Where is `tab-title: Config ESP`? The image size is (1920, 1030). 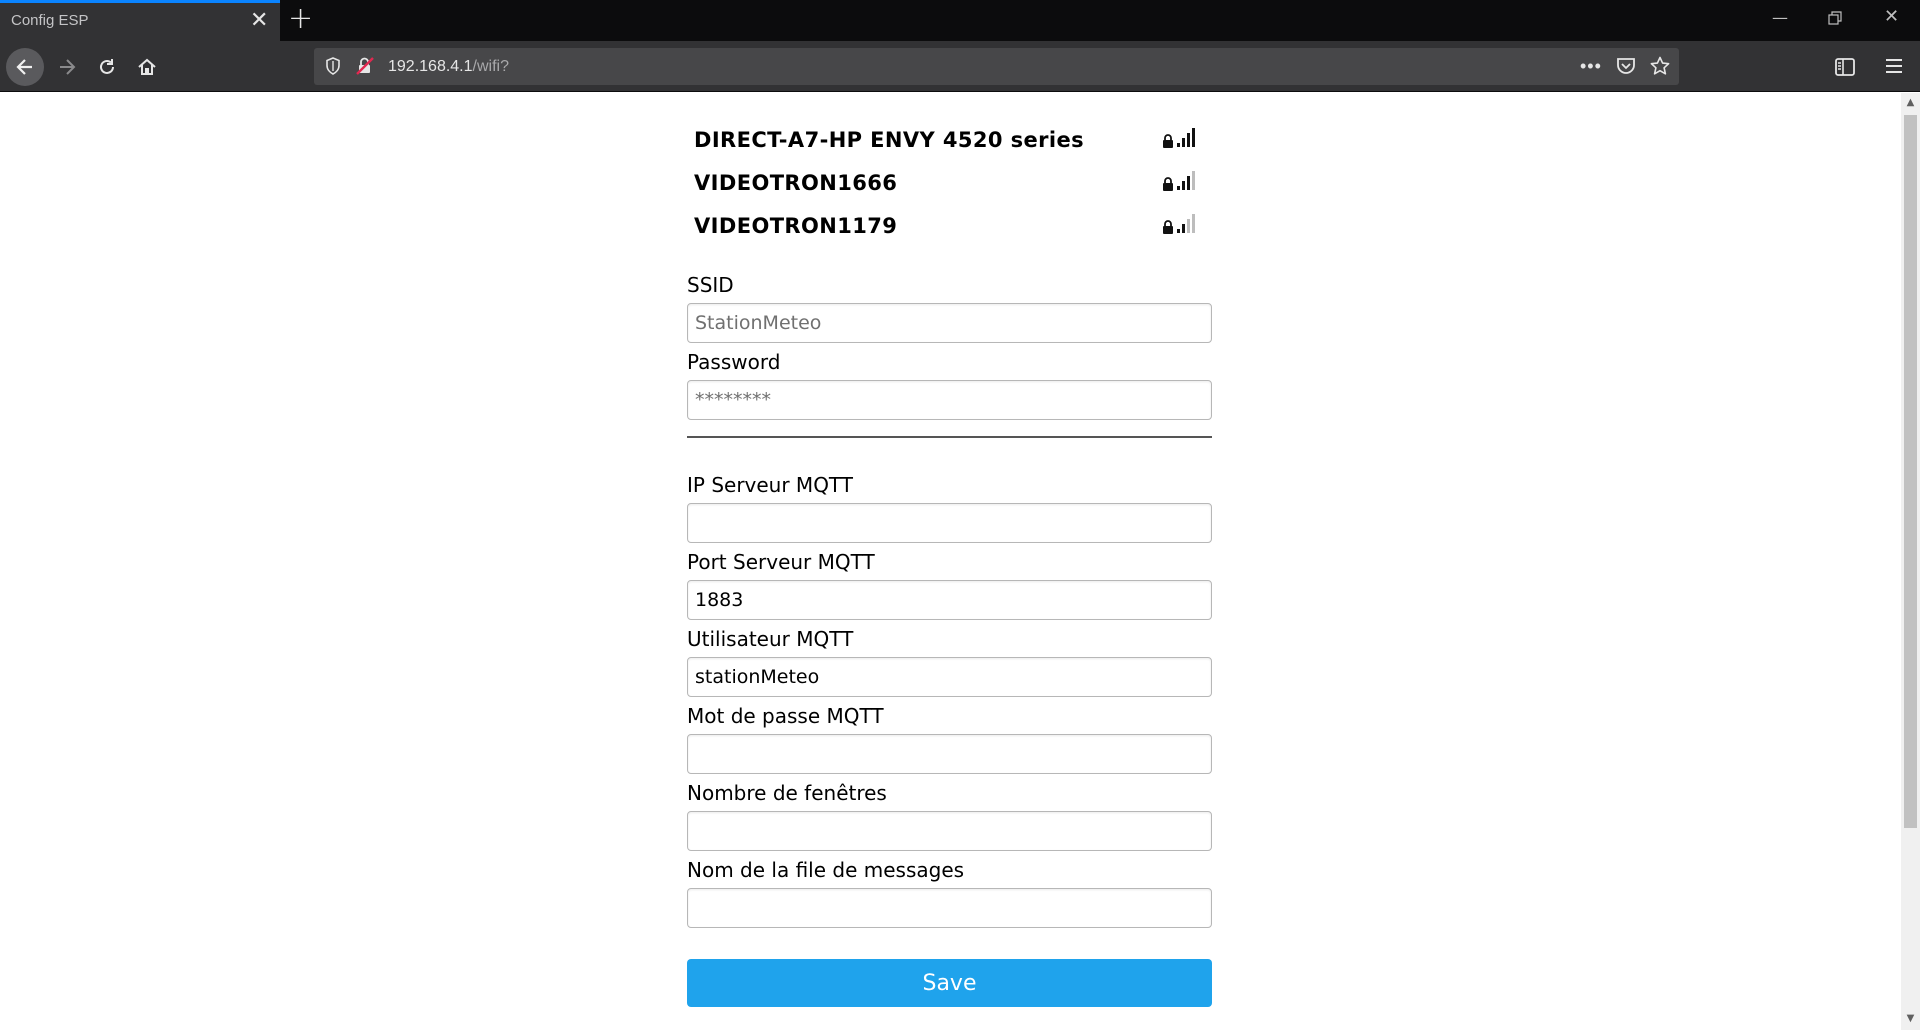 tab-title: Config ESP is located at coordinates (50, 20).